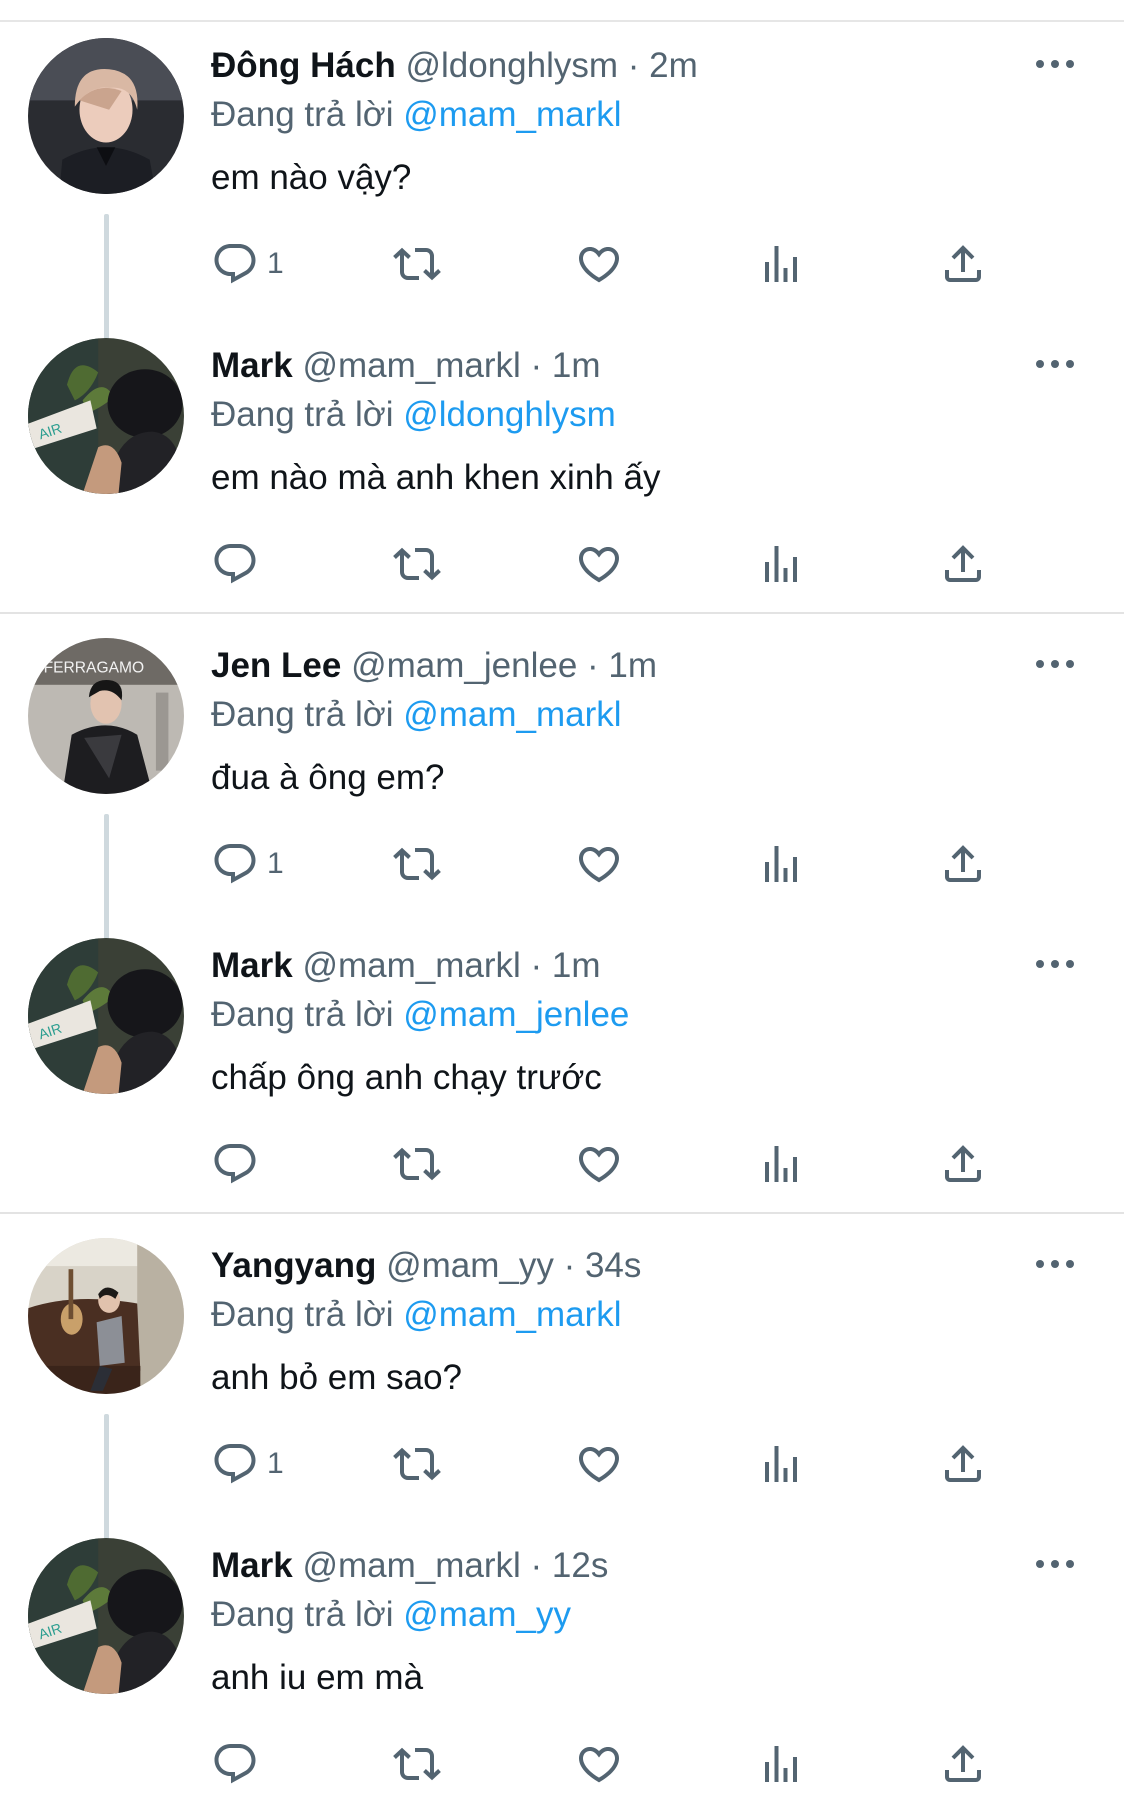 This screenshot has width=1124, height=1820. Describe the element at coordinates (562, 1213) in the screenshot. I see `thread-divider` at that location.